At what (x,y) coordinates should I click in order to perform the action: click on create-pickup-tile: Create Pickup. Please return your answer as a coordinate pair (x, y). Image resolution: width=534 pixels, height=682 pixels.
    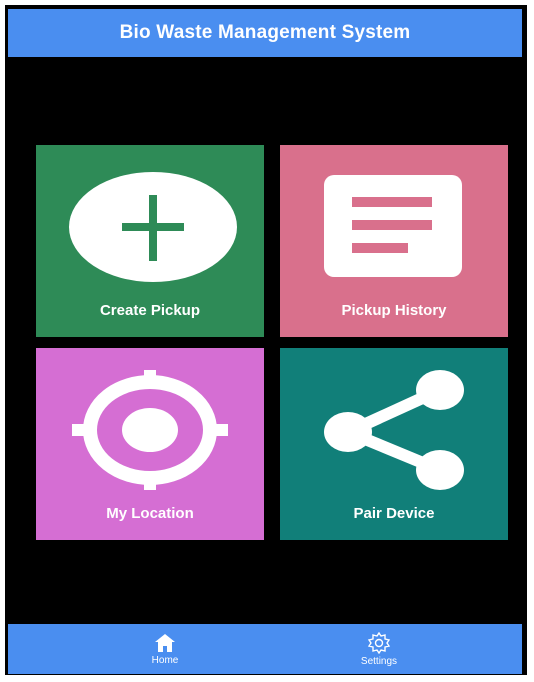
    Looking at the image, I should click on (150, 241).